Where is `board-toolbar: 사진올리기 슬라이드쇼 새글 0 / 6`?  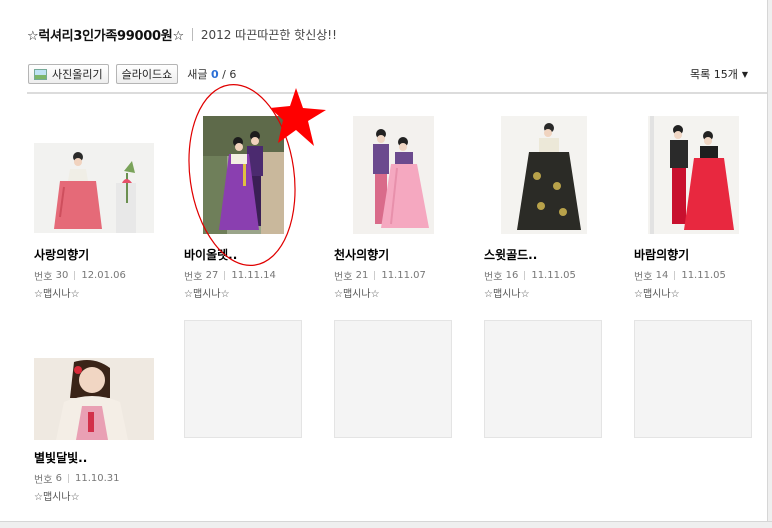 board-toolbar: 사진올리기 슬라이드쇼 새글 0 / 6 is located at coordinates (132, 74).